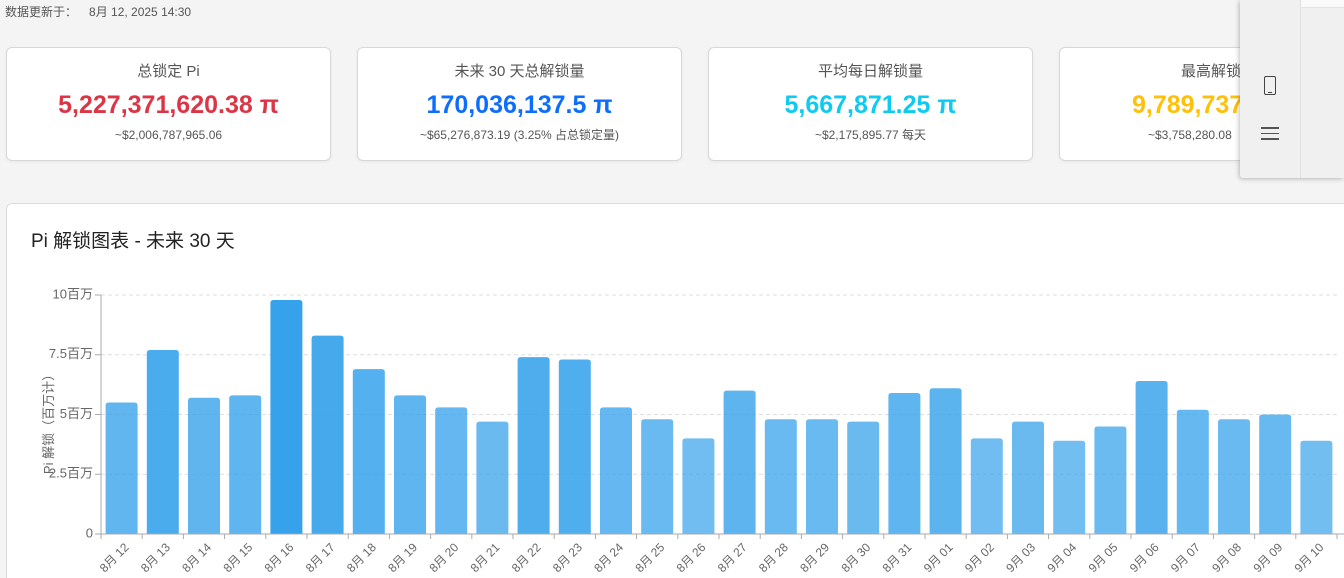 The width and height of the screenshot is (1344, 578). I want to click on hamburger-menu-icon, so click(1270, 133).